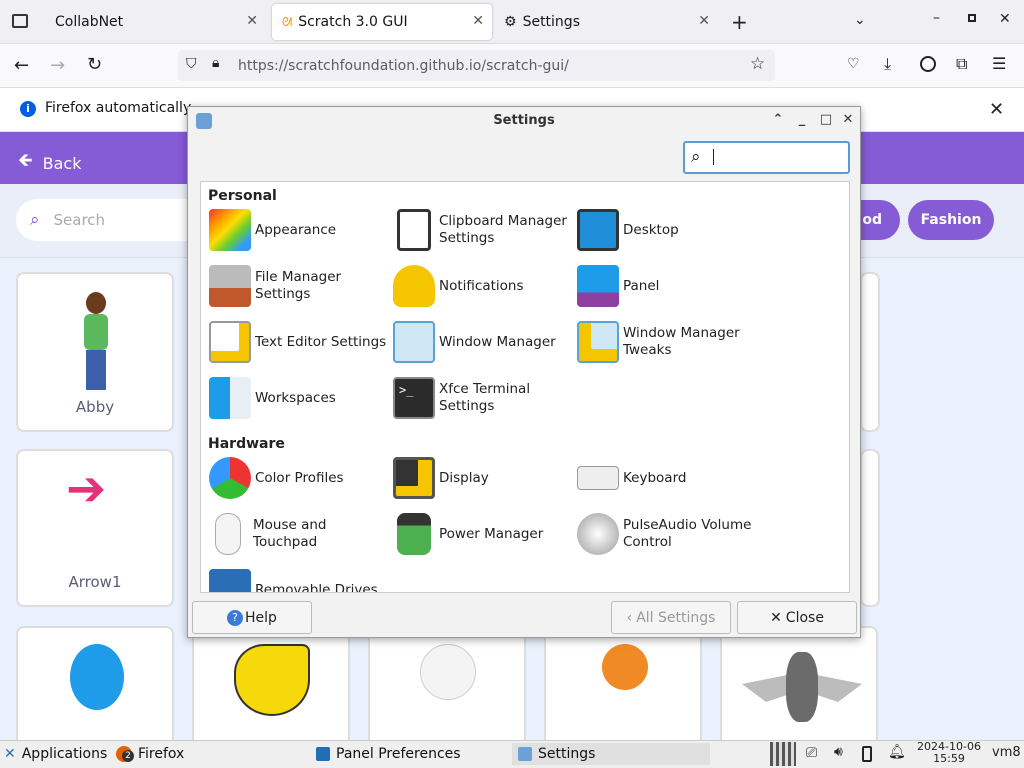 This screenshot has height=768, width=1024. Describe the element at coordinates (21, 65) in the screenshot. I see `back-arrow-icon: ←` at that location.